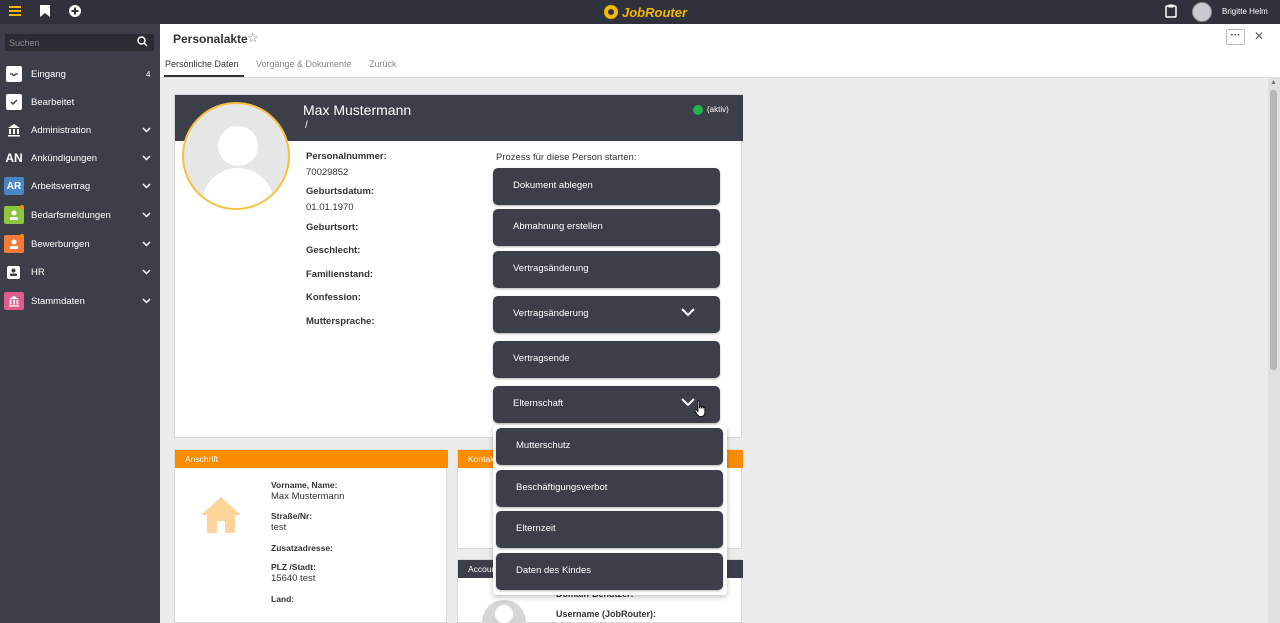  What do you see at coordinates (15, 12) in the screenshot?
I see `hamburger-menu-icon` at bounding box center [15, 12].